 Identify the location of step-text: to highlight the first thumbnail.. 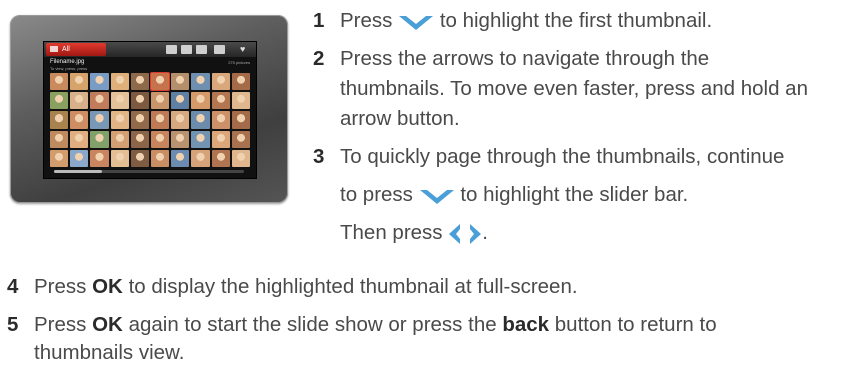
(576, 20).